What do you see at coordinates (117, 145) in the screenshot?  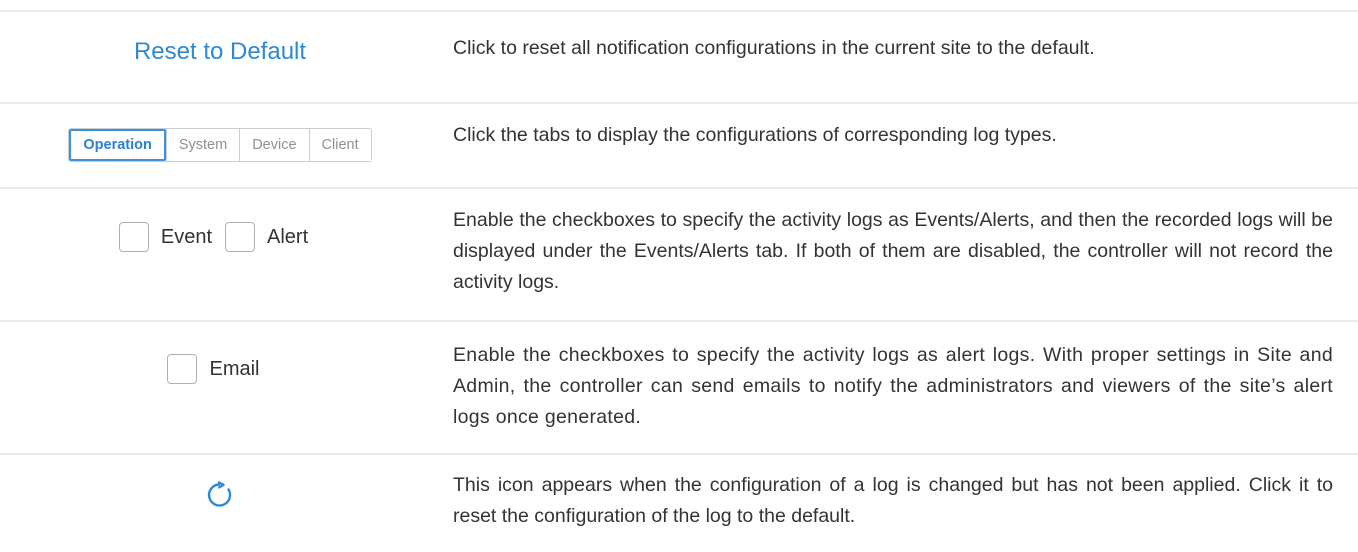 I see `tab-operation: Operation` at bounding box center [117, 145].